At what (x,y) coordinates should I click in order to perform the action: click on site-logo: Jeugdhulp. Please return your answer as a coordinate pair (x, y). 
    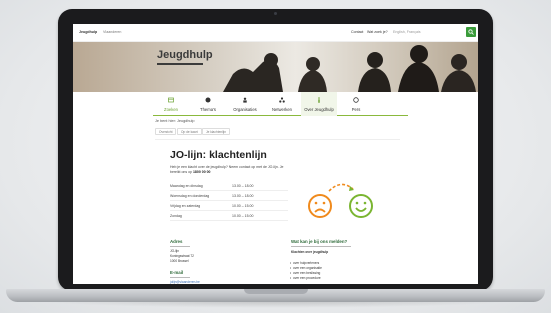
    Looking at the image, I should click on (88, 32).